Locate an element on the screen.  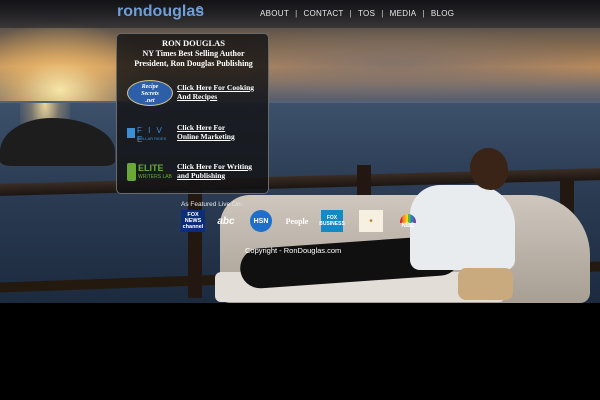
nav-about: ABOUT is located at coordinates (274, 13).